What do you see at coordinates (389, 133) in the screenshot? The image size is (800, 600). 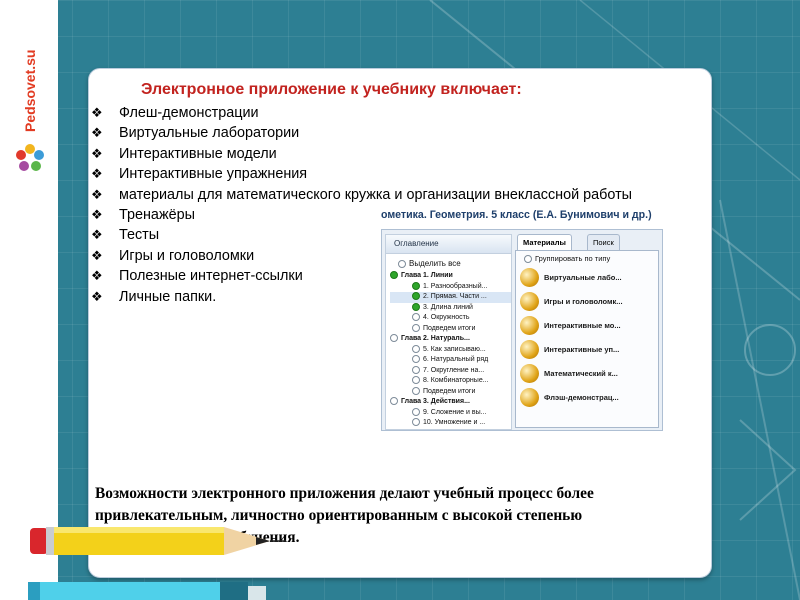 I see `list-item: ❖ Виртуальные лаборатории` at bounding box center [389, 133].